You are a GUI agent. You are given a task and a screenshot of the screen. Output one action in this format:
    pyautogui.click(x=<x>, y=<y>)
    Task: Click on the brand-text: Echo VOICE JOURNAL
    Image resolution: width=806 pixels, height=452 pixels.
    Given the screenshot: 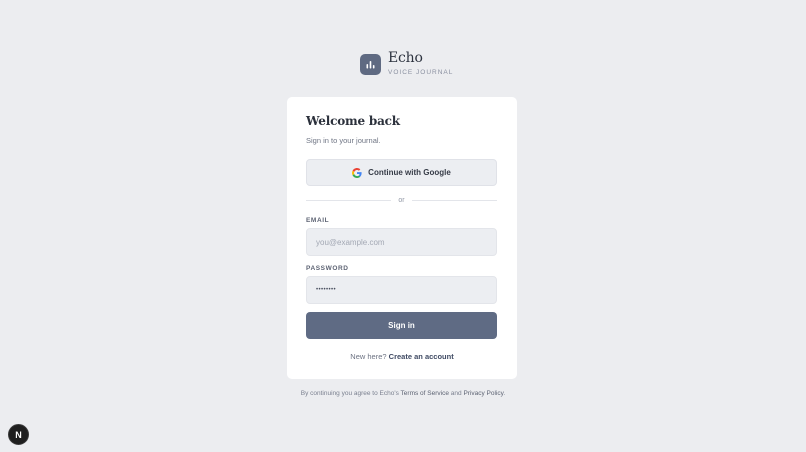 What is the action you would take?
    pyautogui.click(x=420, y=64)
    